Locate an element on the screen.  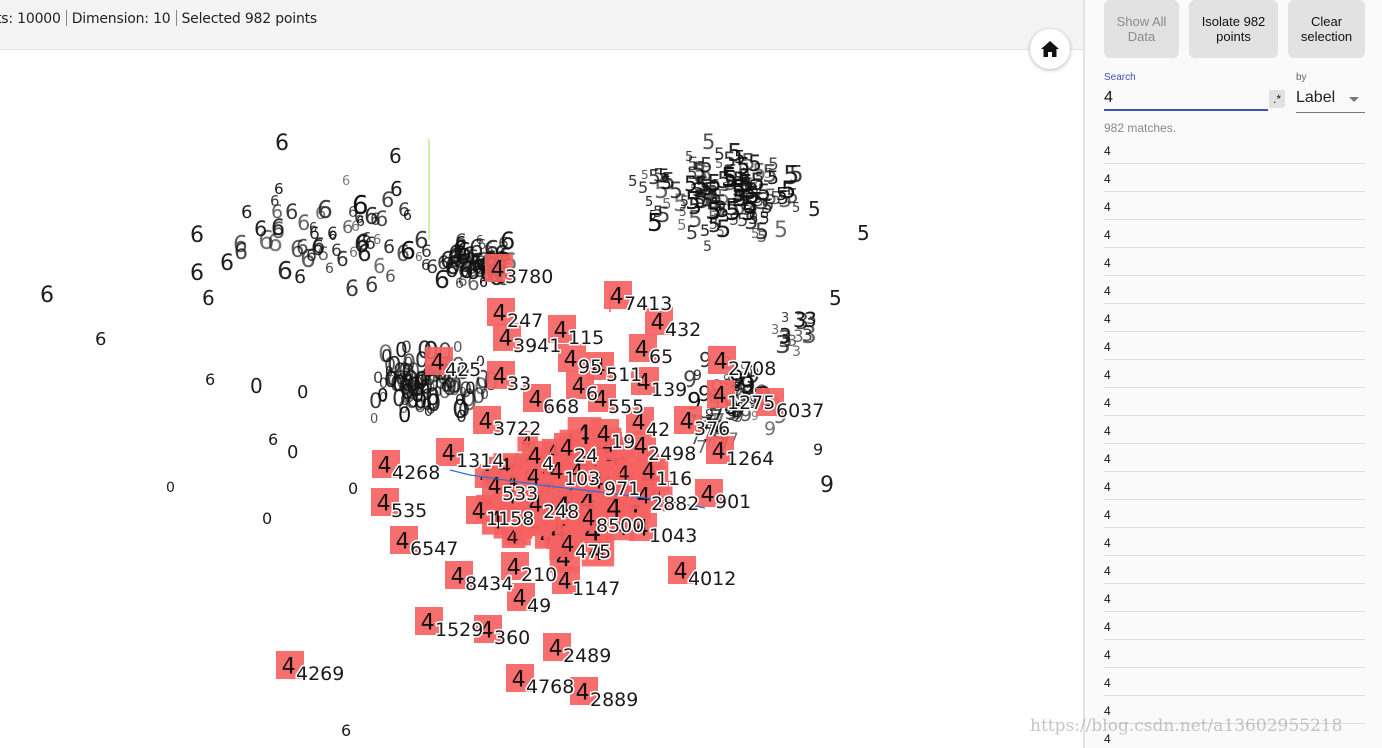
point-label: 6037 is located at coordinates (800, 411).